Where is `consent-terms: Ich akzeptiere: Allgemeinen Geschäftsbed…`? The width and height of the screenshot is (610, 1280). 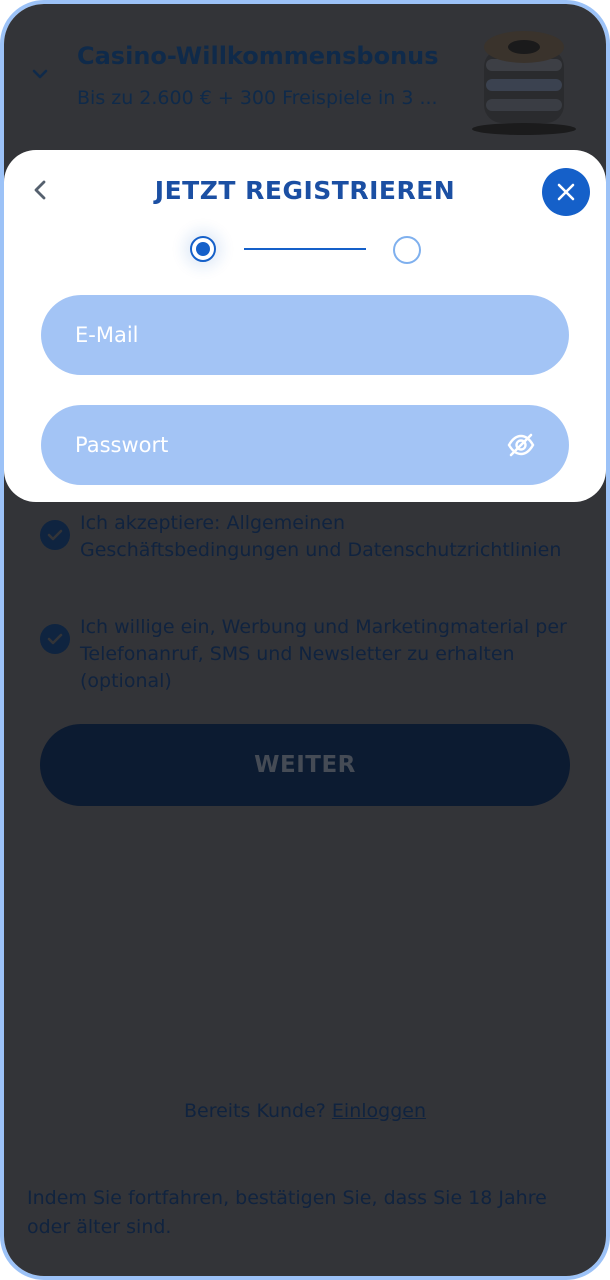 consent-terms: Ich akzeptiere: Allgemeinen Geschäftsbed… is located at coordinates (305, 537).